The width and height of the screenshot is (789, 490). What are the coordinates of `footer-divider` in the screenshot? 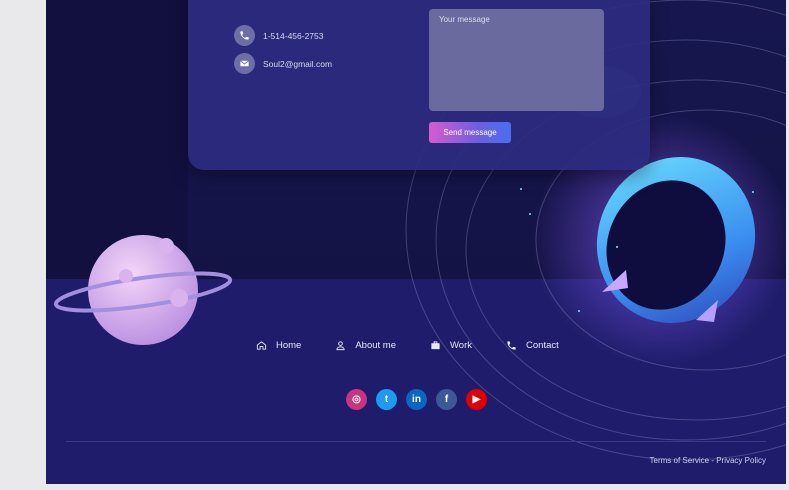 It's located at (416, 441).